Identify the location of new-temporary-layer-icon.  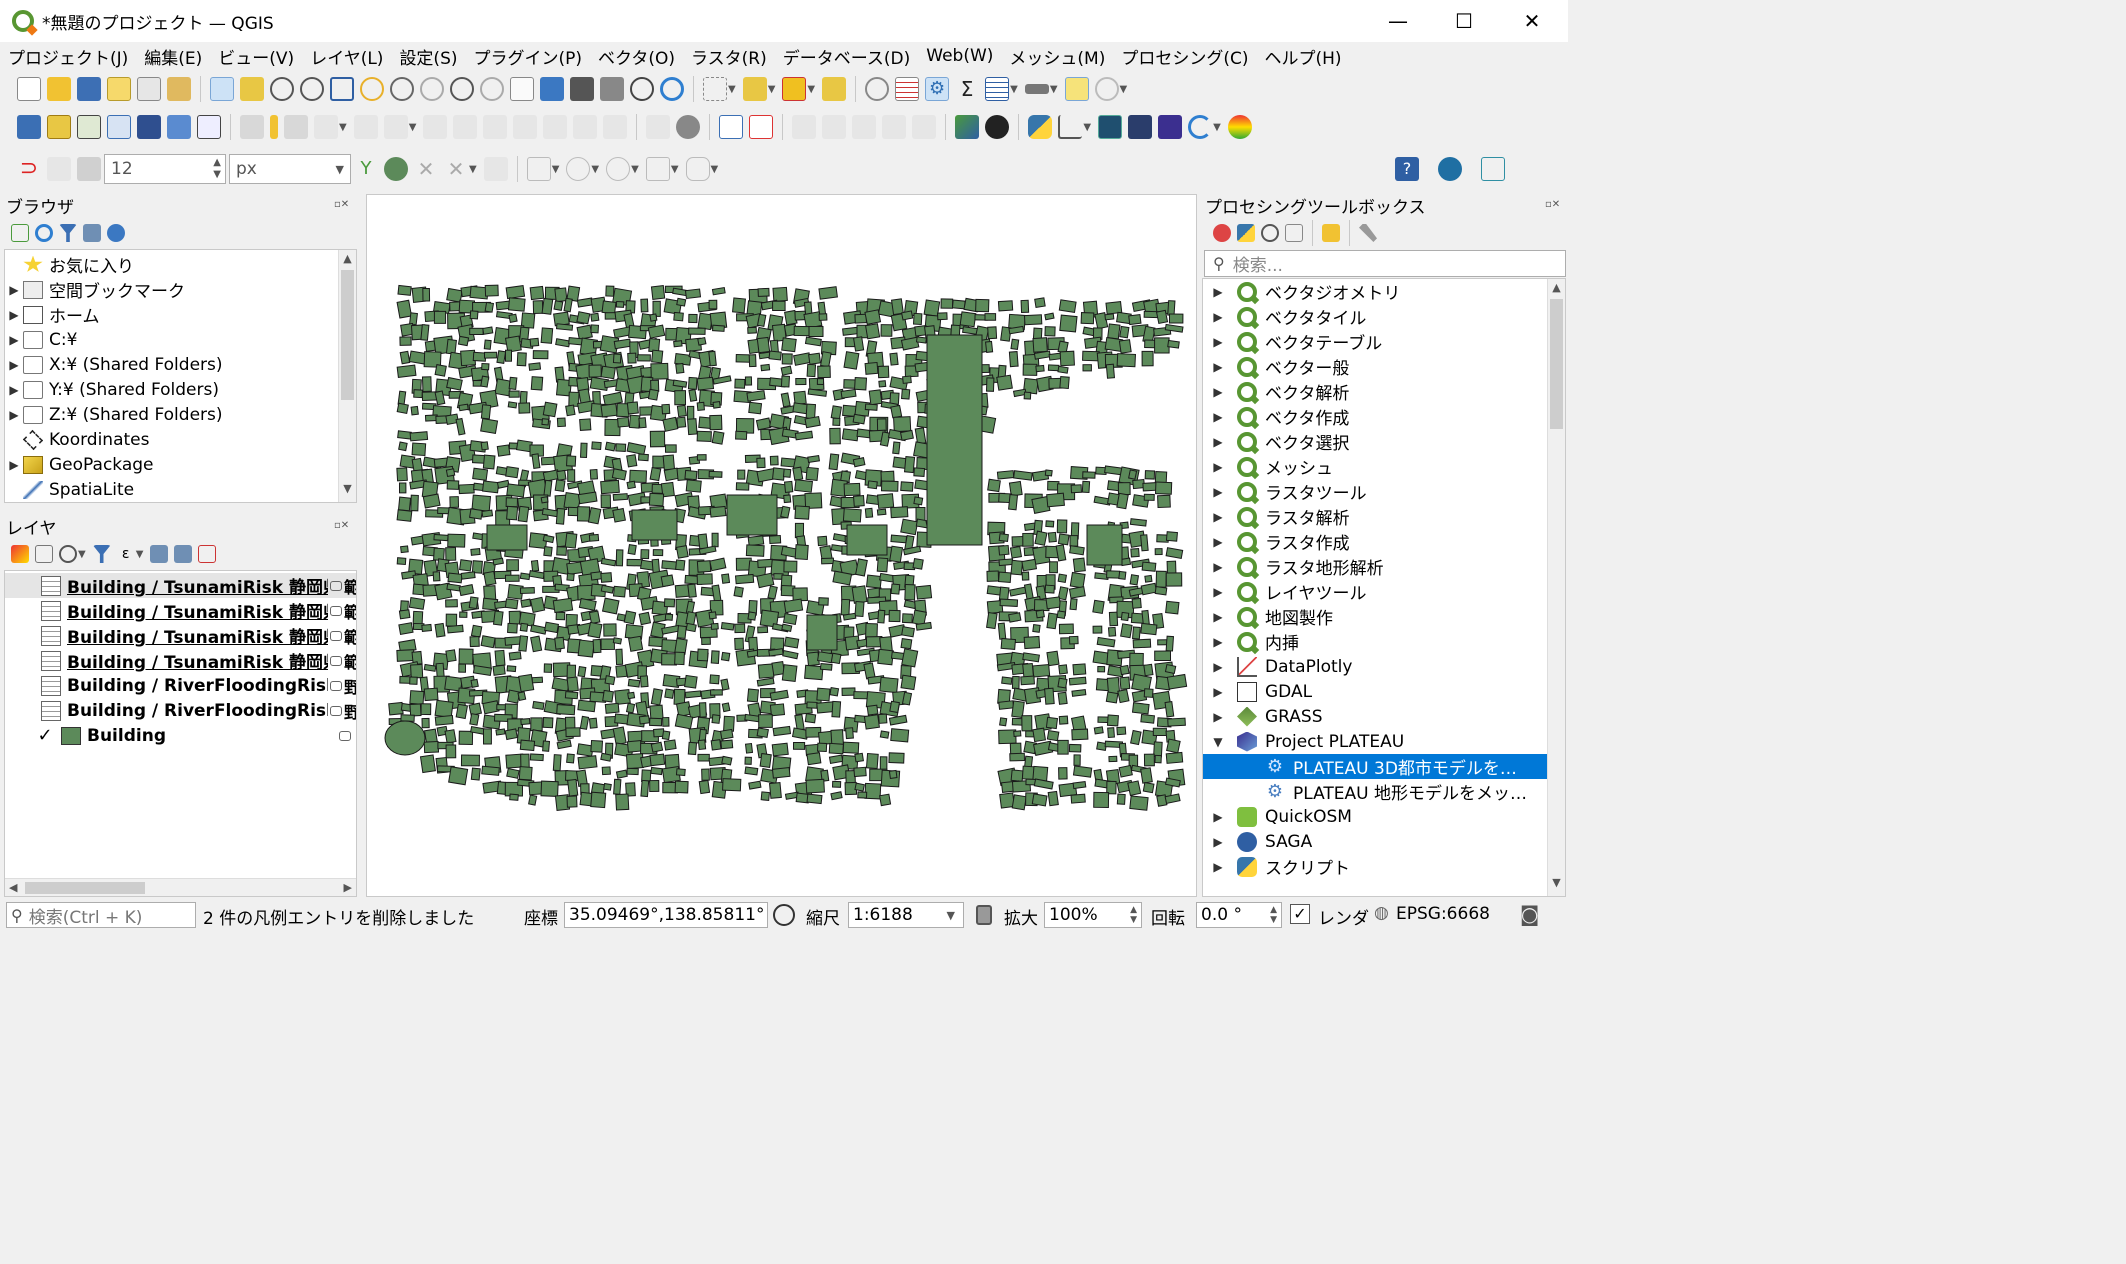
(179, 127).